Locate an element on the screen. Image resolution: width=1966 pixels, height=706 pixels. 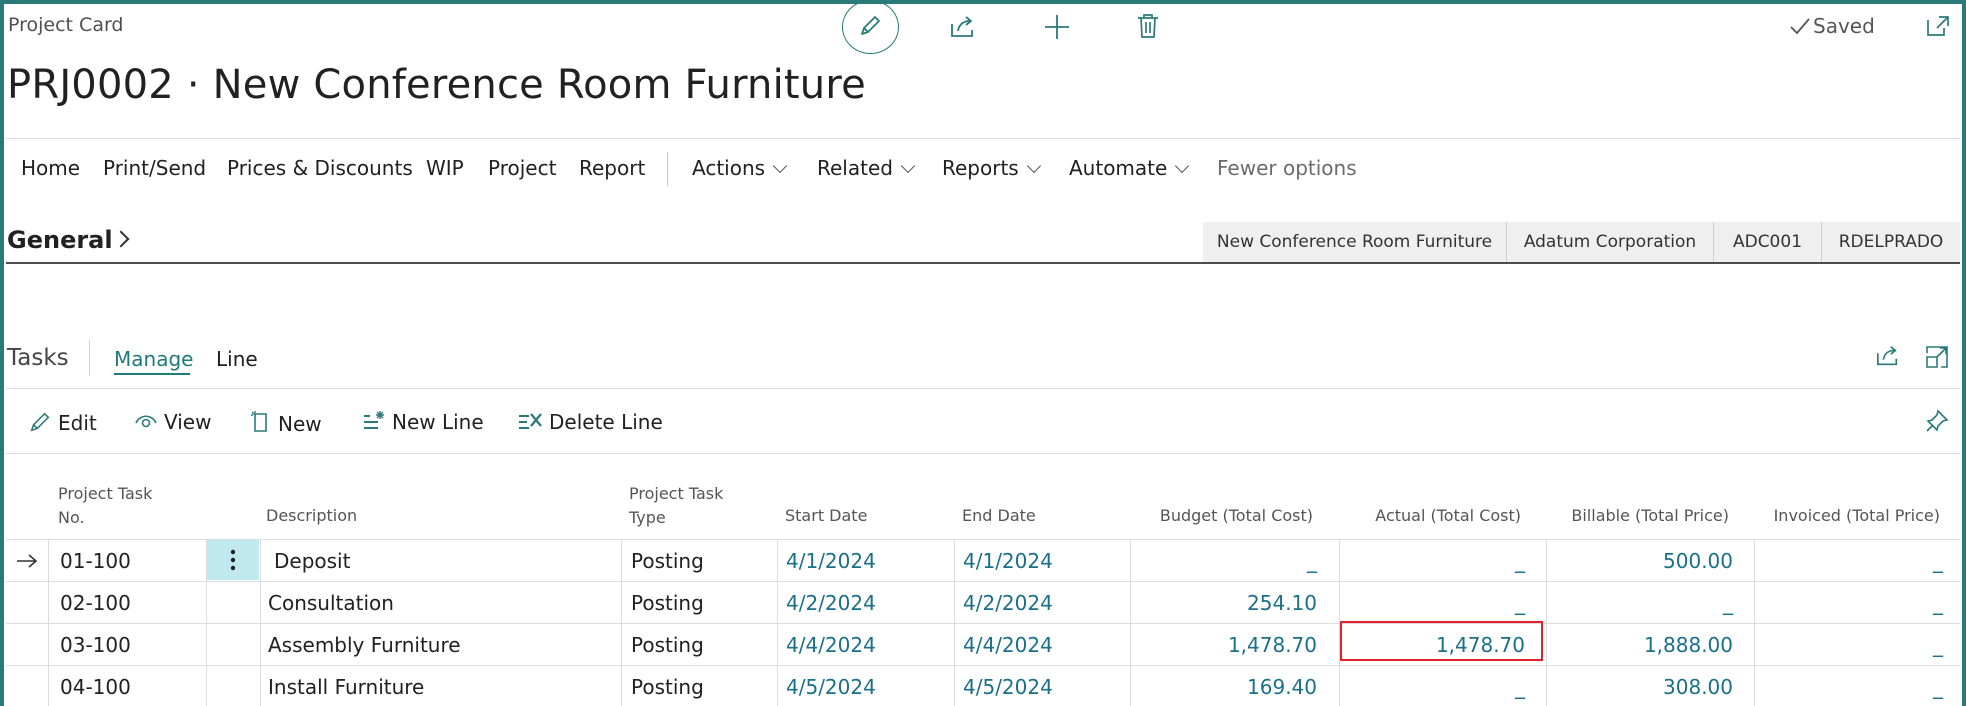
saved-status: Saved is located at coordinates (1844, 26).